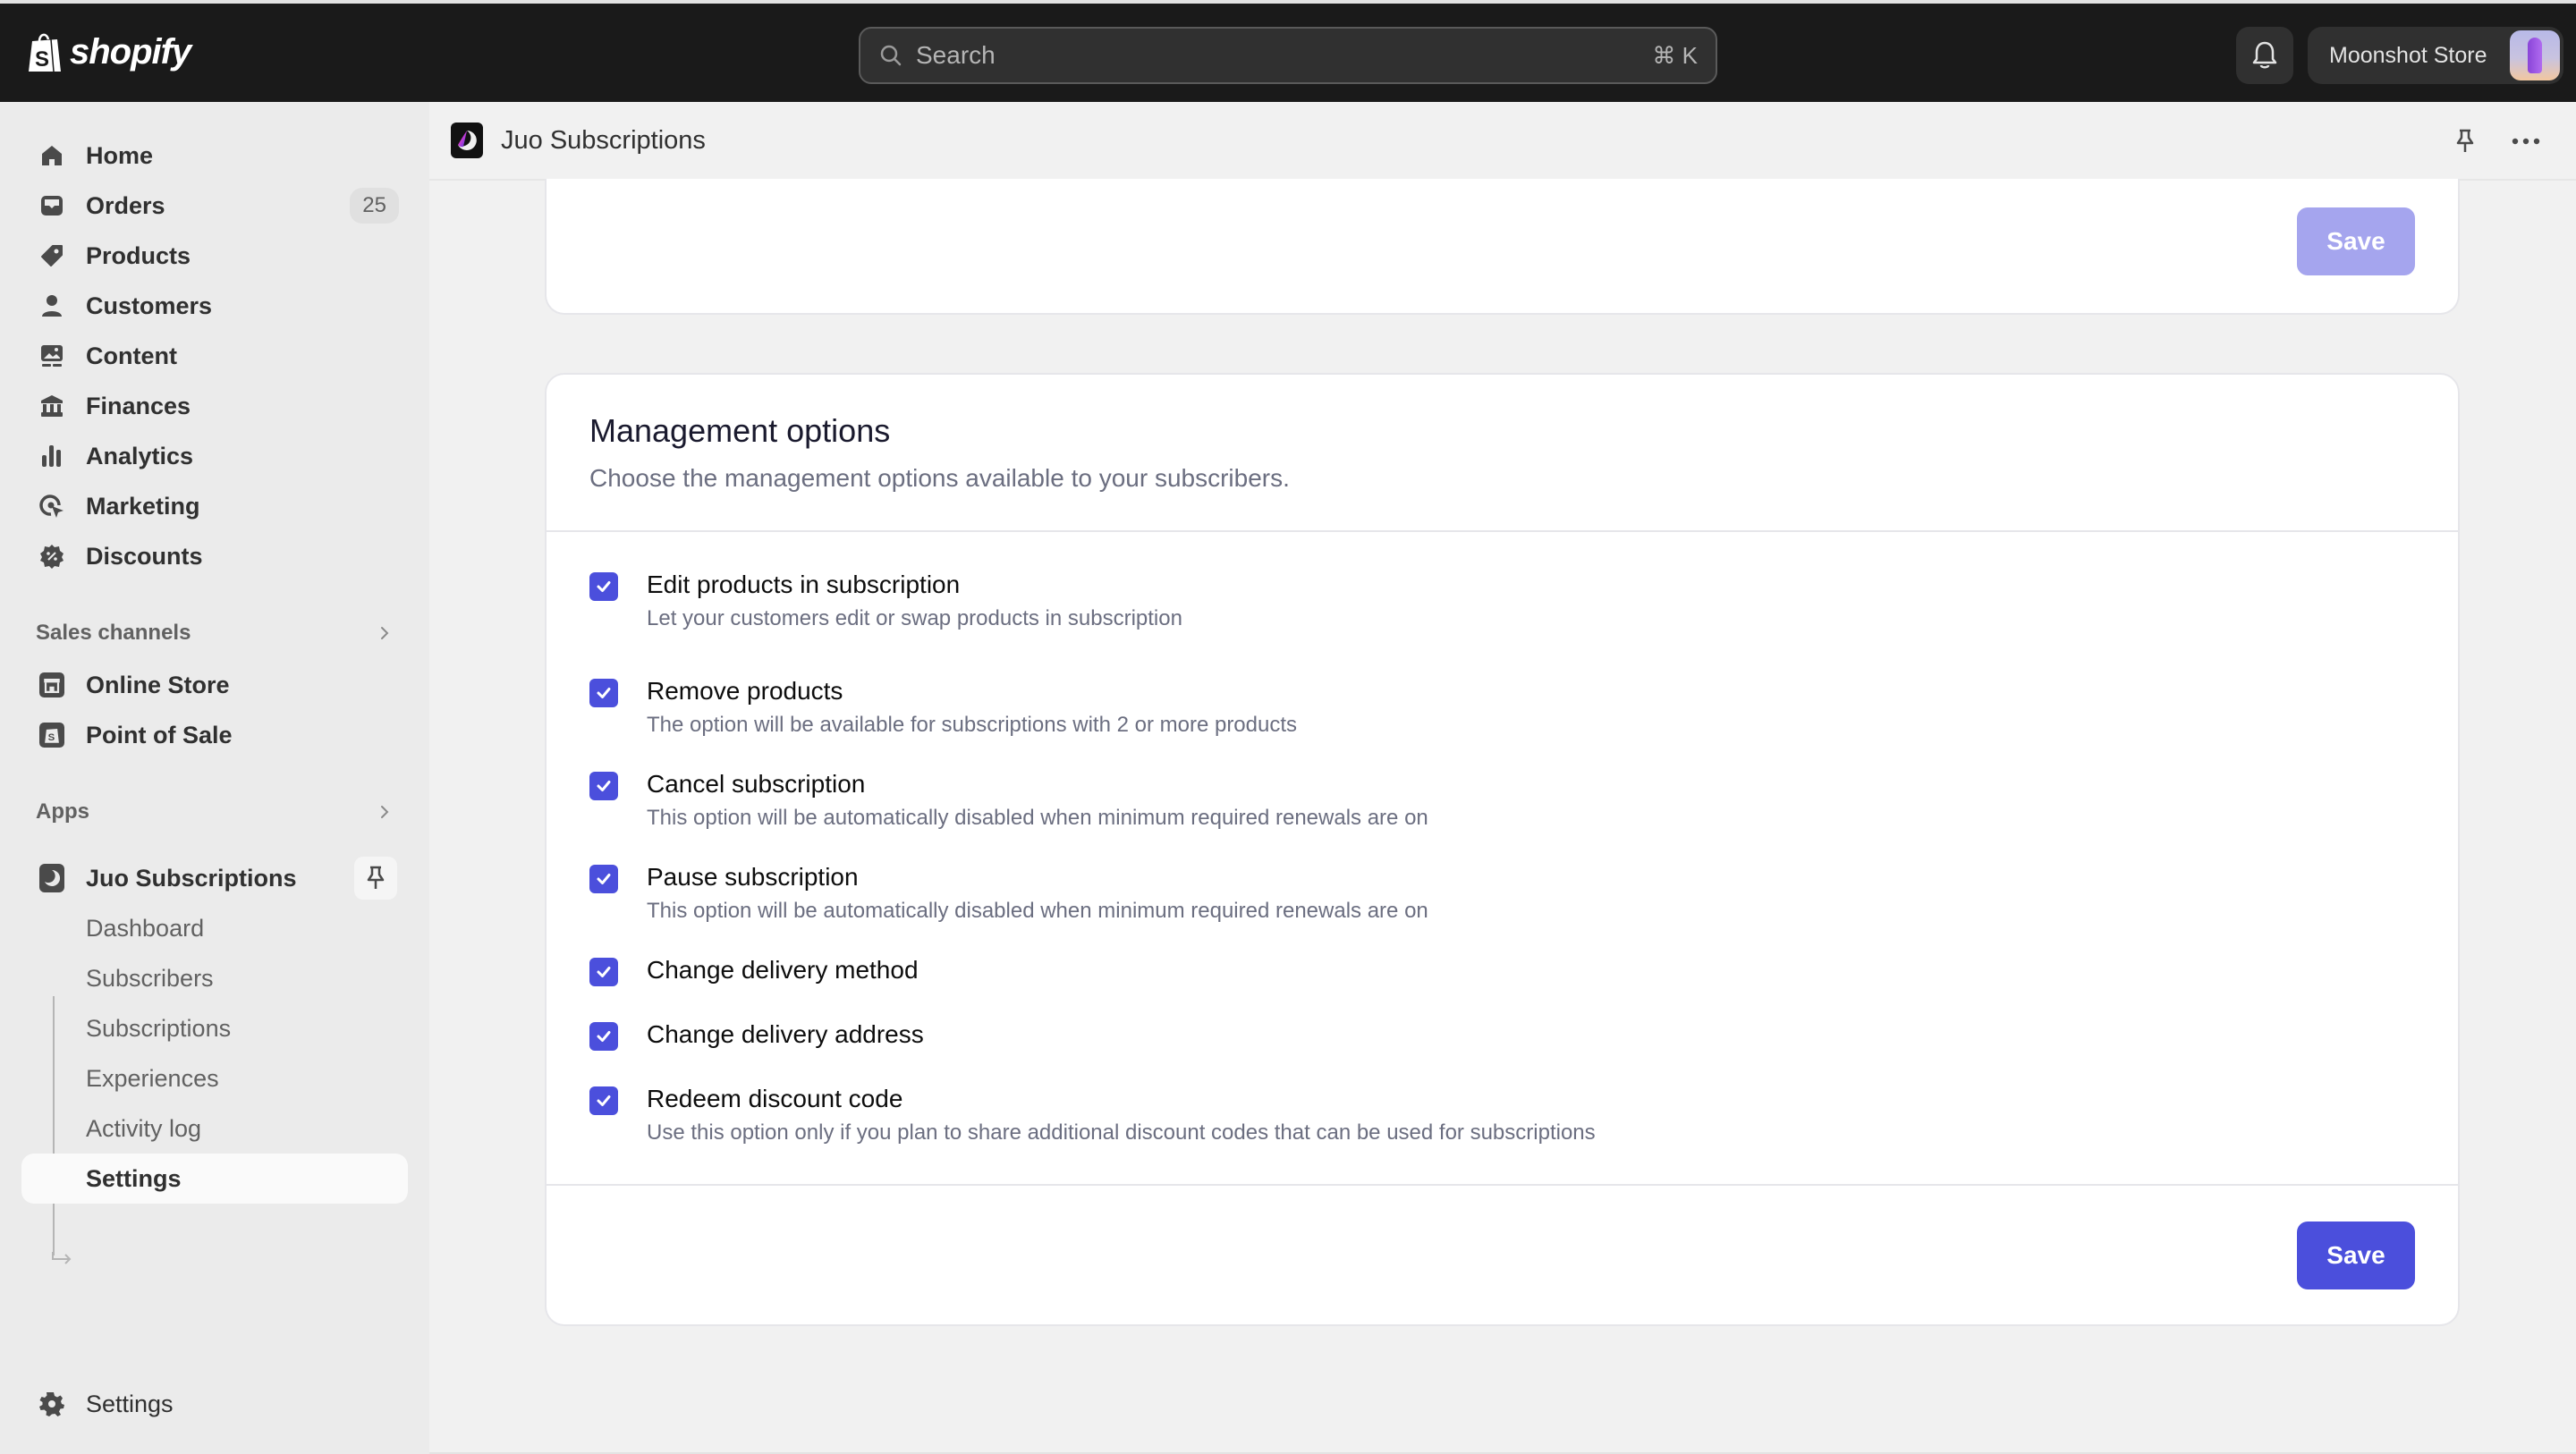  Describe the element at coordinates (214, 356) in the screenshot. I see `sidebar-item-content: Content` at that location.